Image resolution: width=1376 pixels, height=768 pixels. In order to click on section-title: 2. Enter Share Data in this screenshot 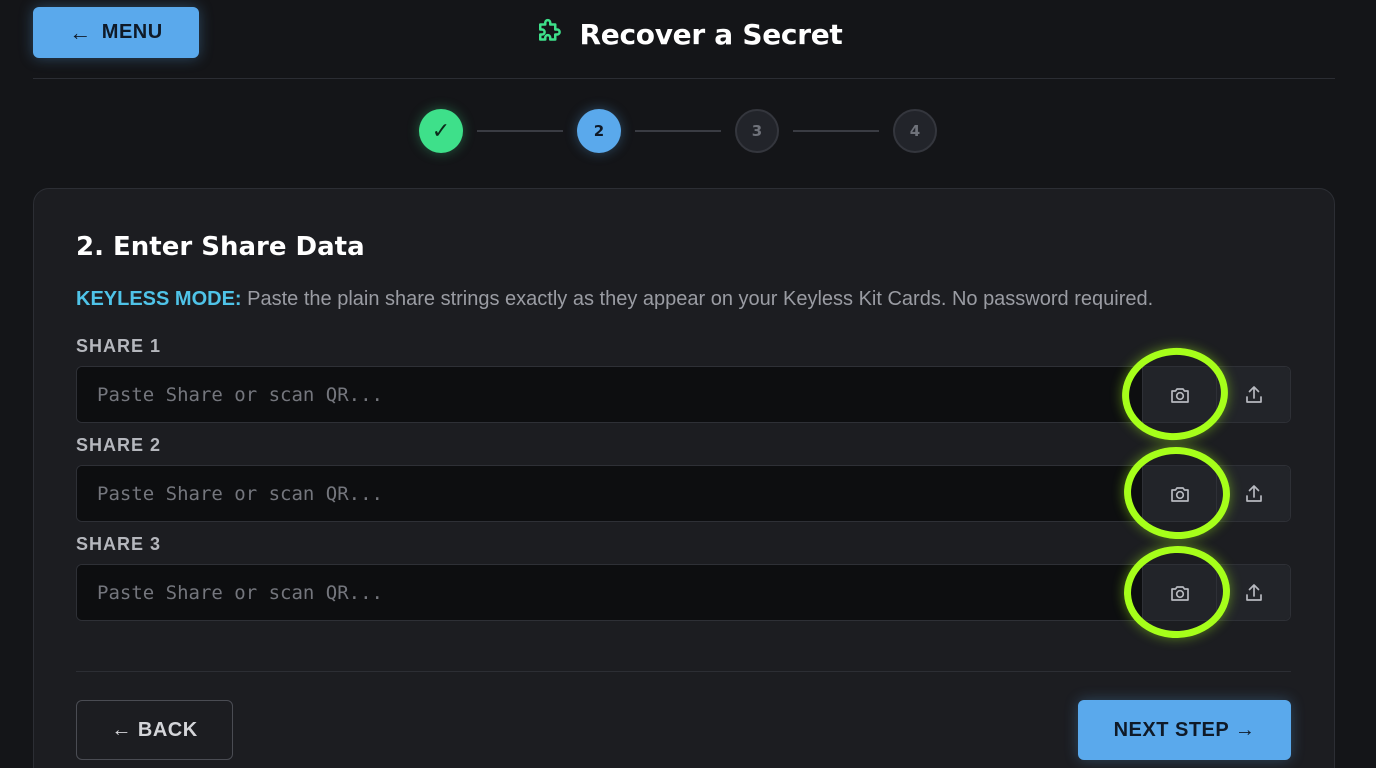, I will do `click(220, 247)`.